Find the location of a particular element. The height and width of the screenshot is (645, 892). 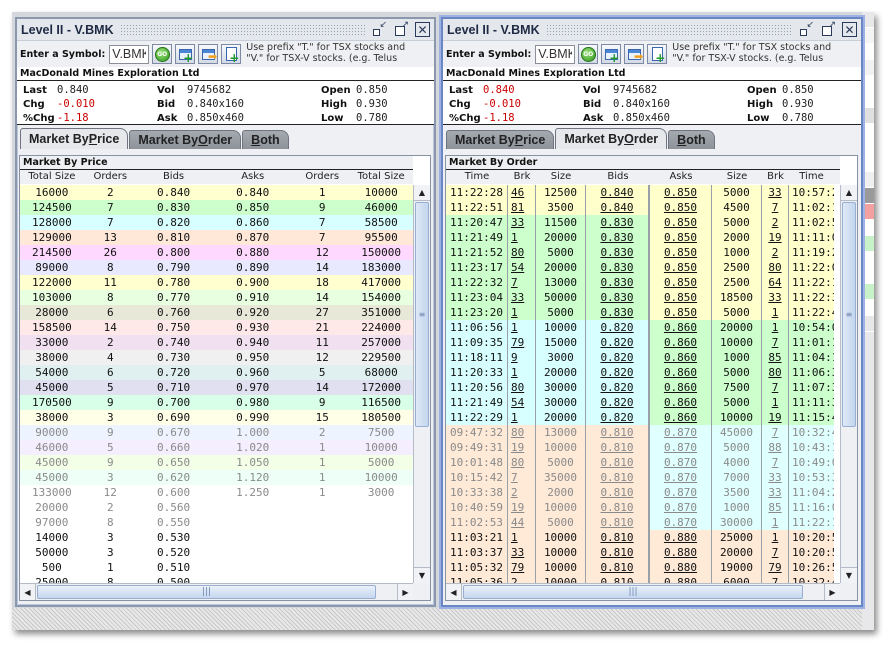

close-button: ✕ is located at coordinates (422, 29).